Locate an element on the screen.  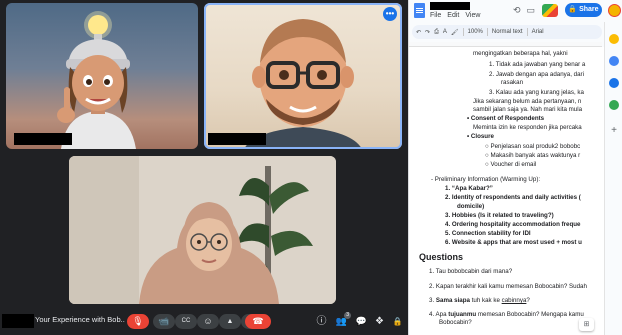
list-number: 5. is located at coordinates (448, 233).